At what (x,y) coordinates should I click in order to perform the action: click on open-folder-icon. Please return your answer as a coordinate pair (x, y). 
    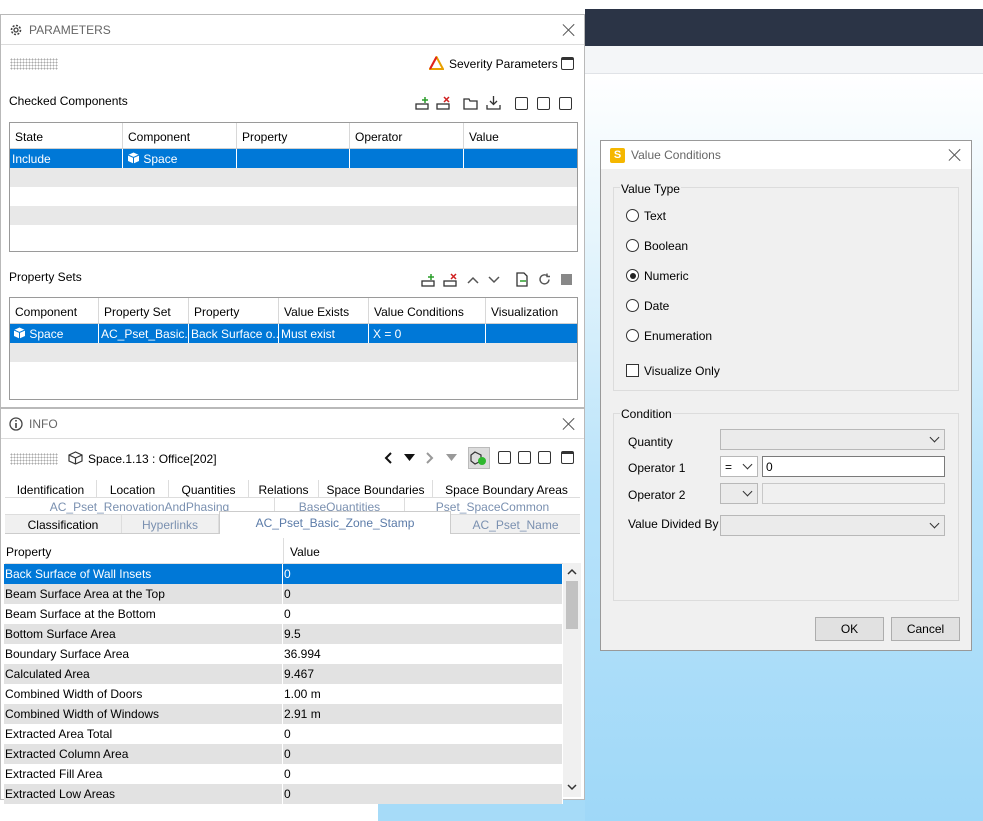
    Looking at the image, I should click on (471, 103).